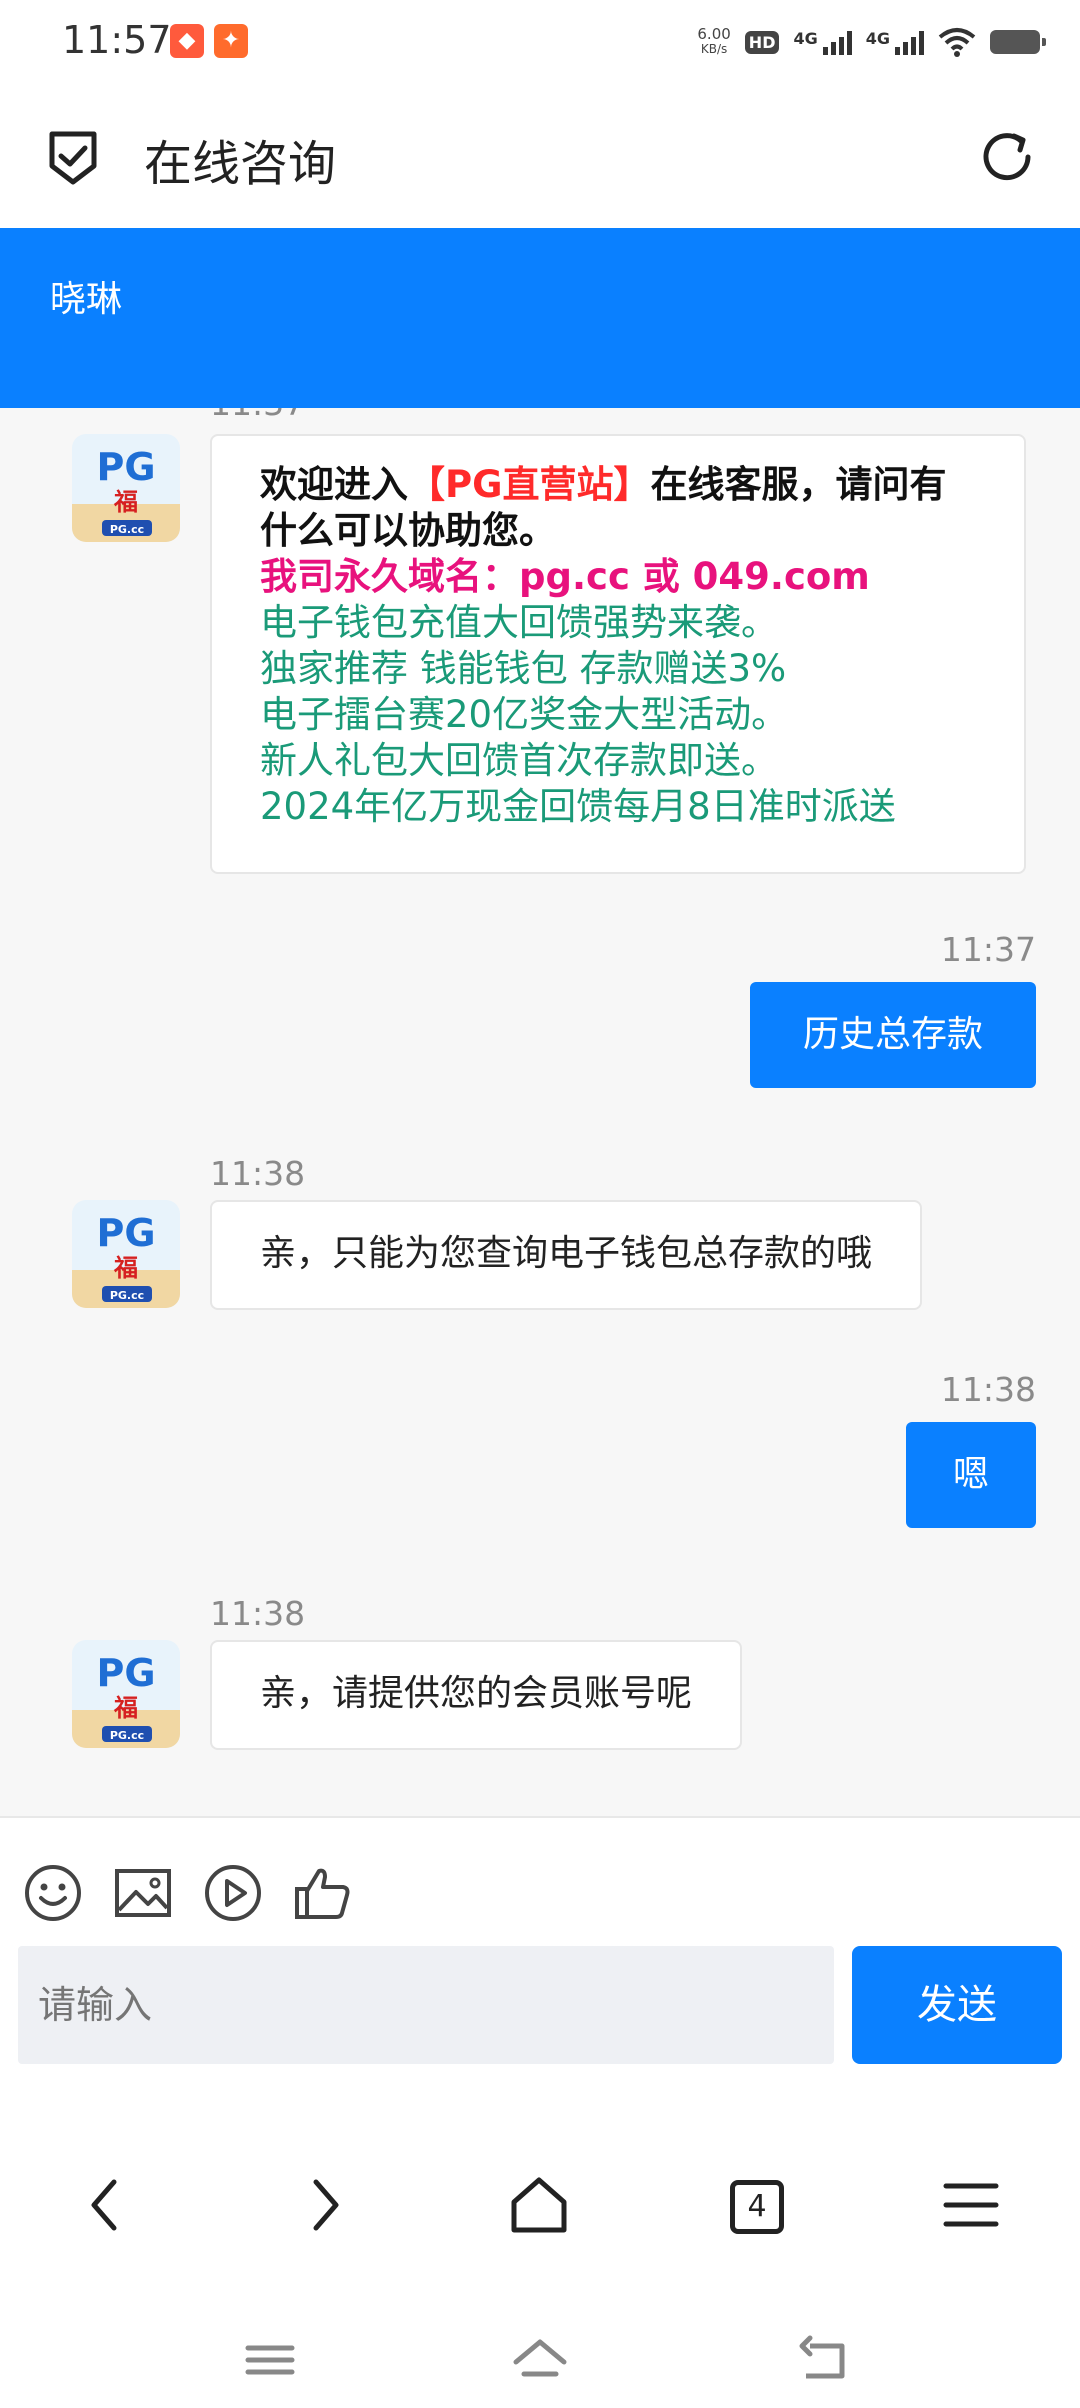 This screenshot has height=2408, width=1080. I want to click on refresh-icon, so click(1007, 157).